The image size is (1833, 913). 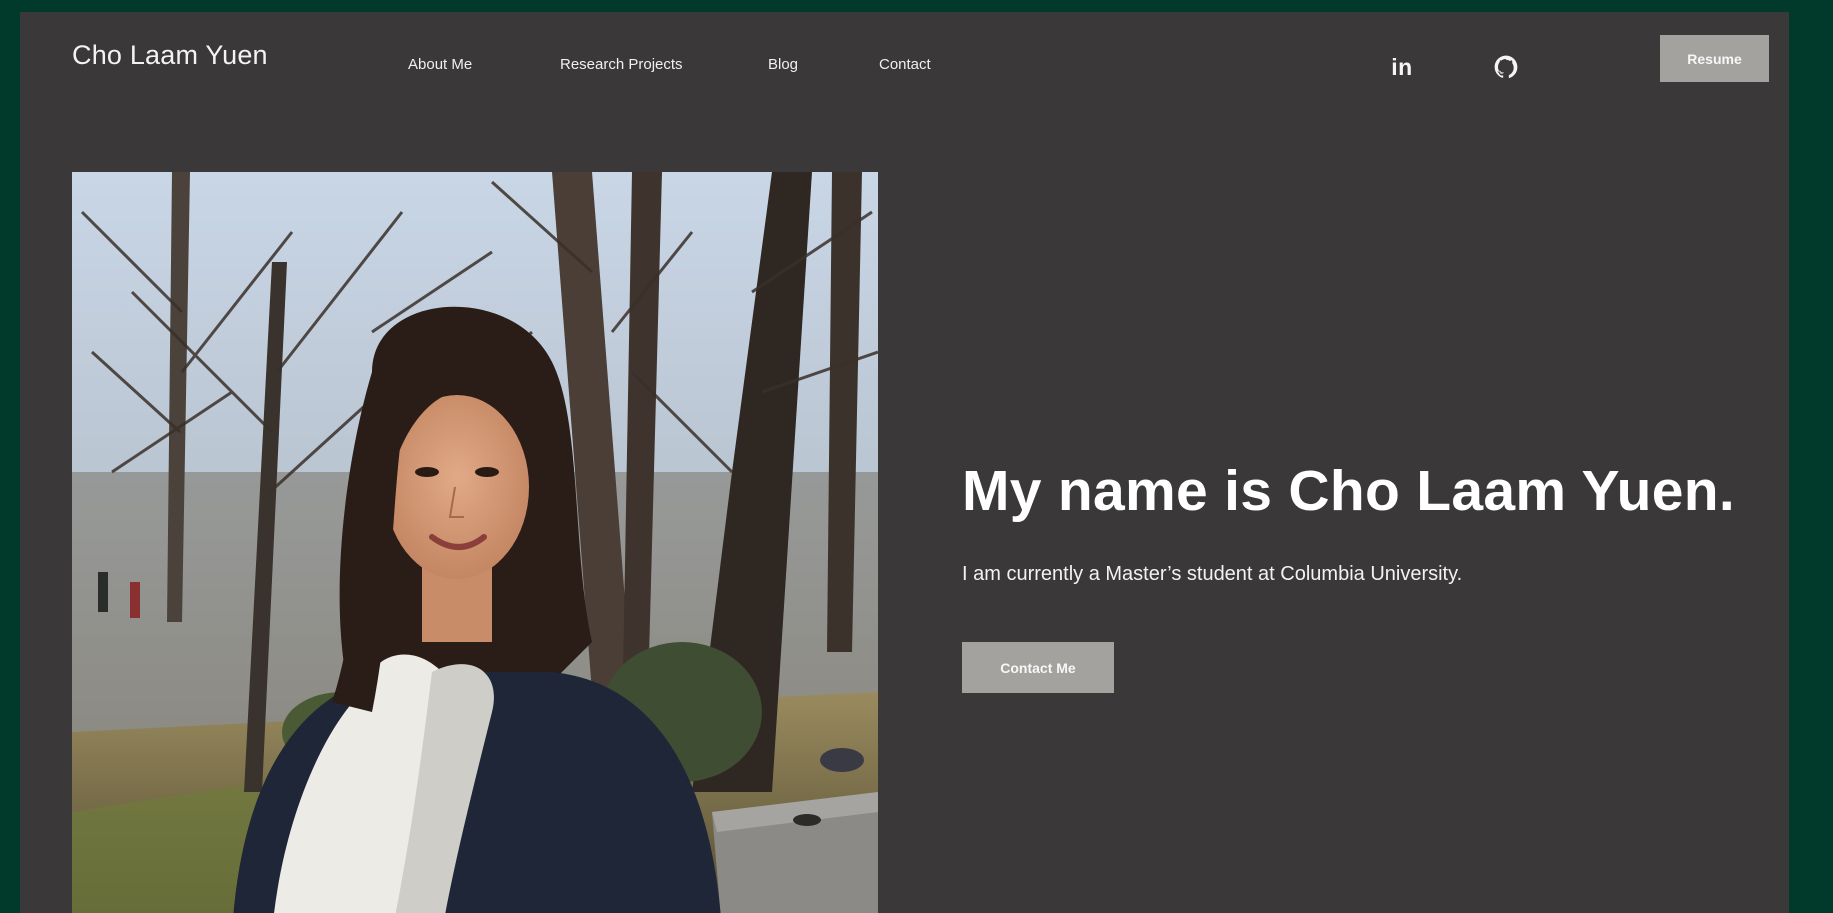 What do you see at coordinates (621, 64) in the screenshot?
I see `nav-research-projects: Research Projects` at bounding box center [621, 64].